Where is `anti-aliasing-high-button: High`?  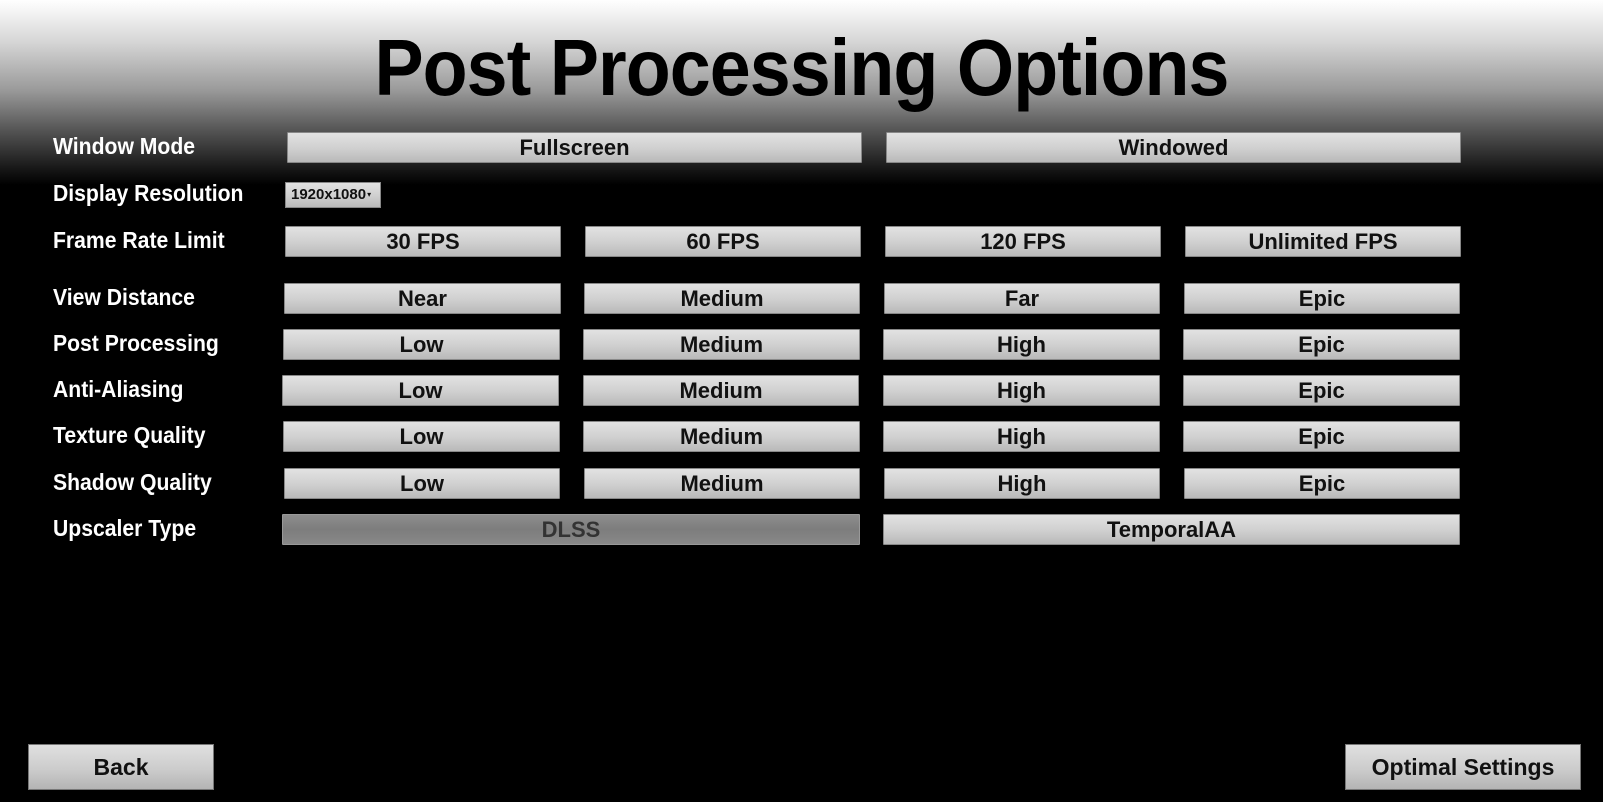 anti-aliasing-high-button: High is located at coordinates (1021, 390).